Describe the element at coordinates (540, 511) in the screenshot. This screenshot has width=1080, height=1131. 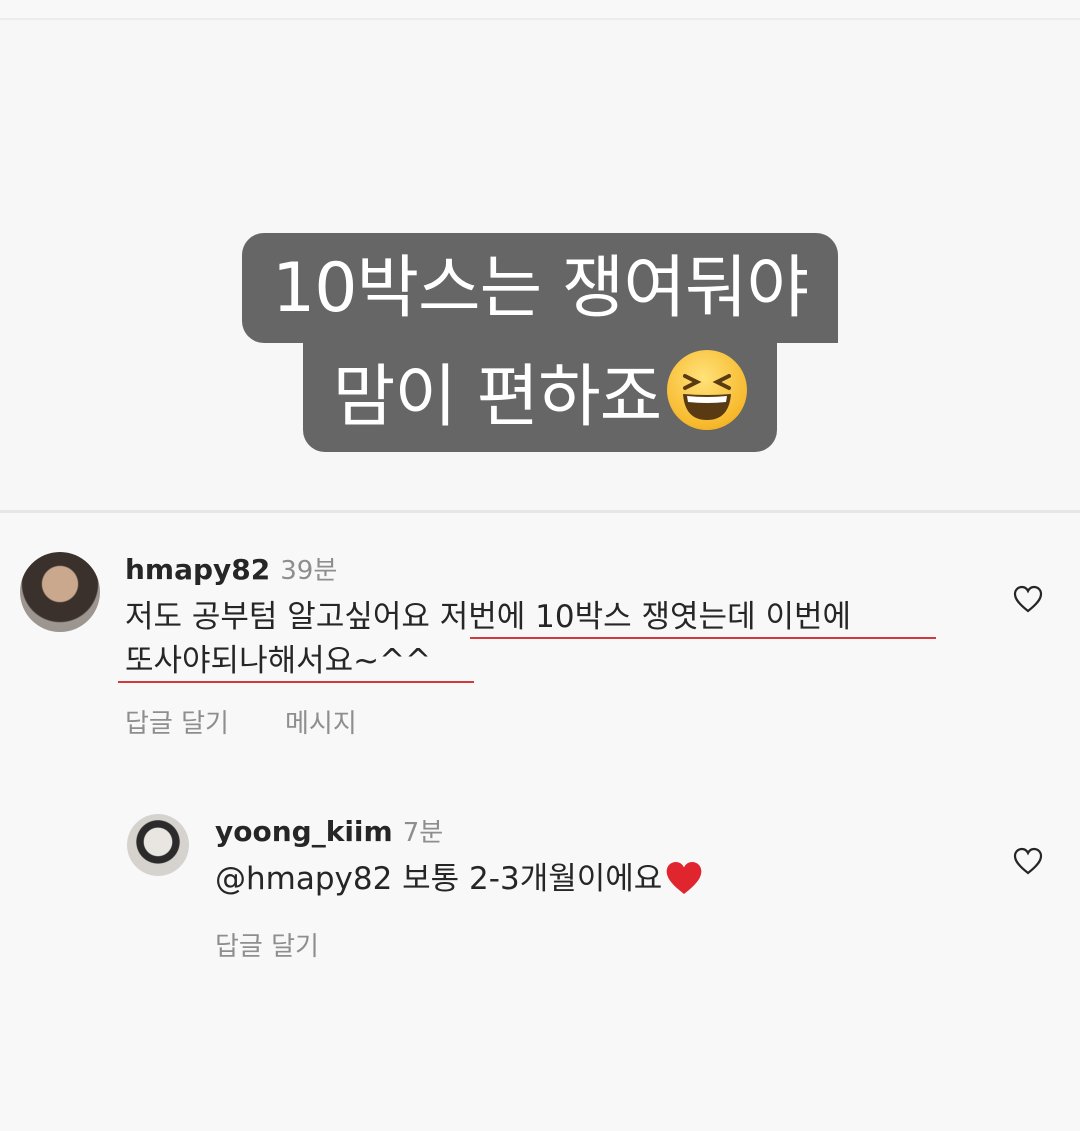
I see `section-divider` at that location.